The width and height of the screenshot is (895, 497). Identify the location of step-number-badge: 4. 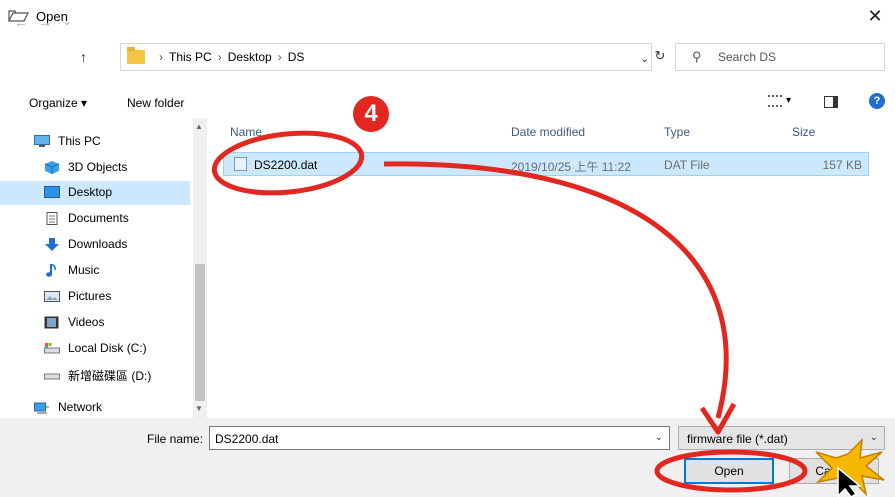
(371, 114).